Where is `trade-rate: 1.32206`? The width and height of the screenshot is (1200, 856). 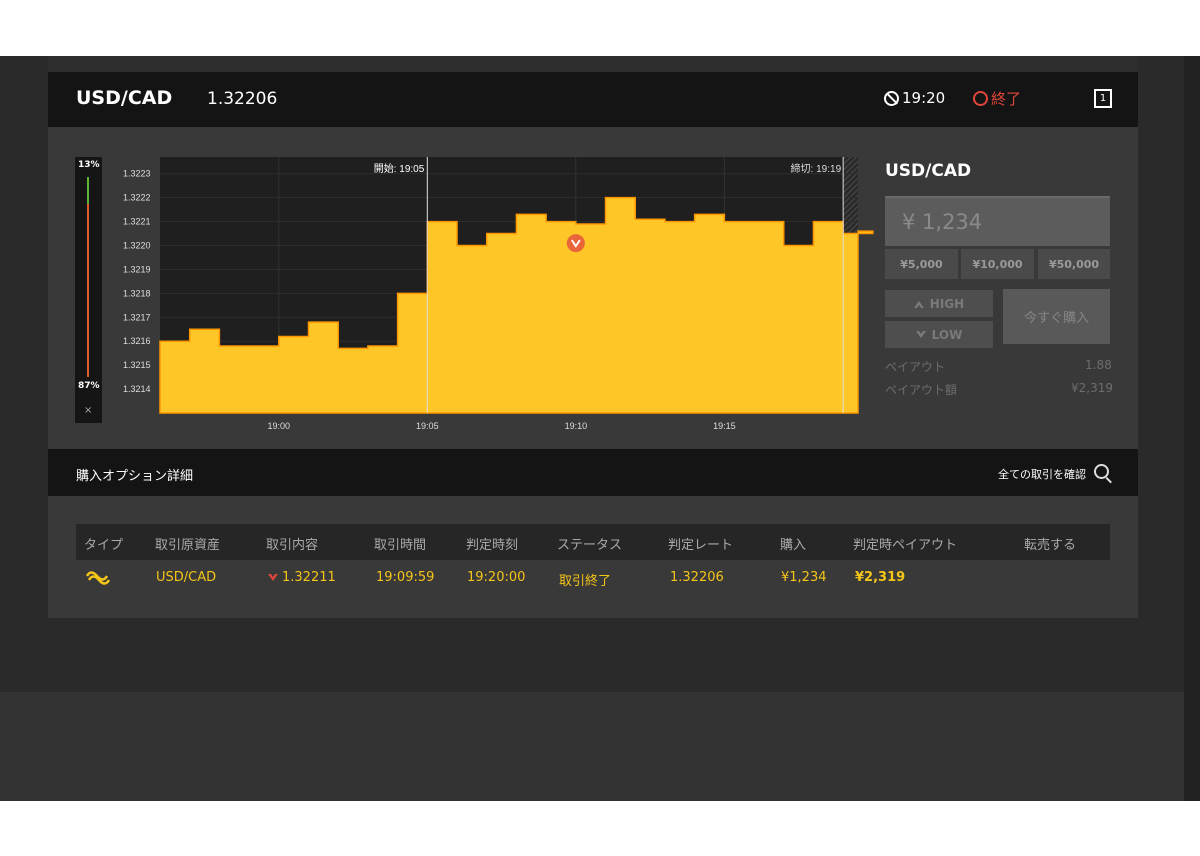
trade-rate: 1.32206 is located at coordinates (697, 577).